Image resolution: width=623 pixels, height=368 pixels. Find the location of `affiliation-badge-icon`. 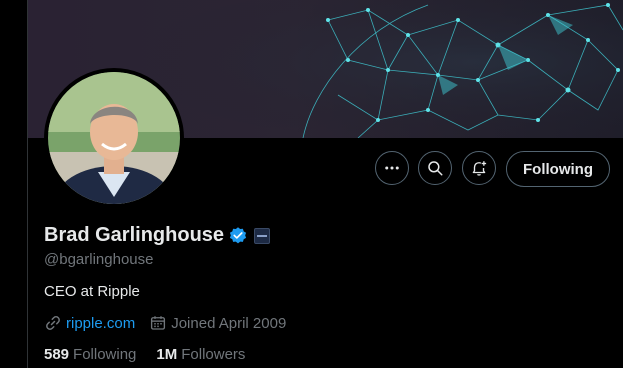

affiliation-badge-icon is located at coordinates (262, 235).